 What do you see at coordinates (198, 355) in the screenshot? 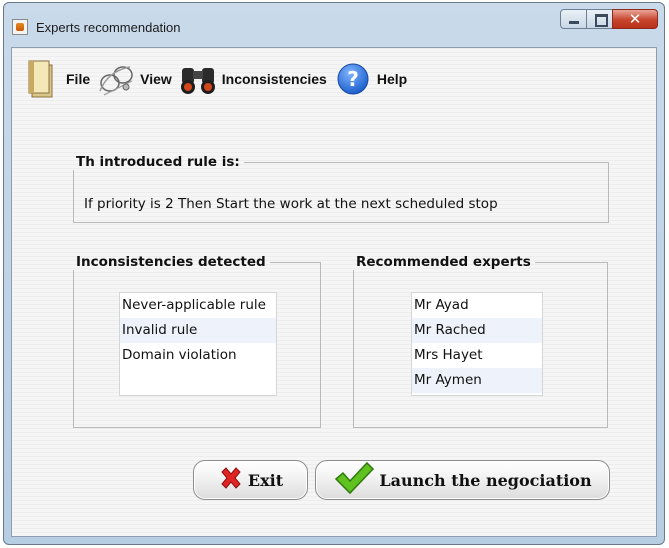
I see `list-item: Domain violation` at bounding box center [198, 355].